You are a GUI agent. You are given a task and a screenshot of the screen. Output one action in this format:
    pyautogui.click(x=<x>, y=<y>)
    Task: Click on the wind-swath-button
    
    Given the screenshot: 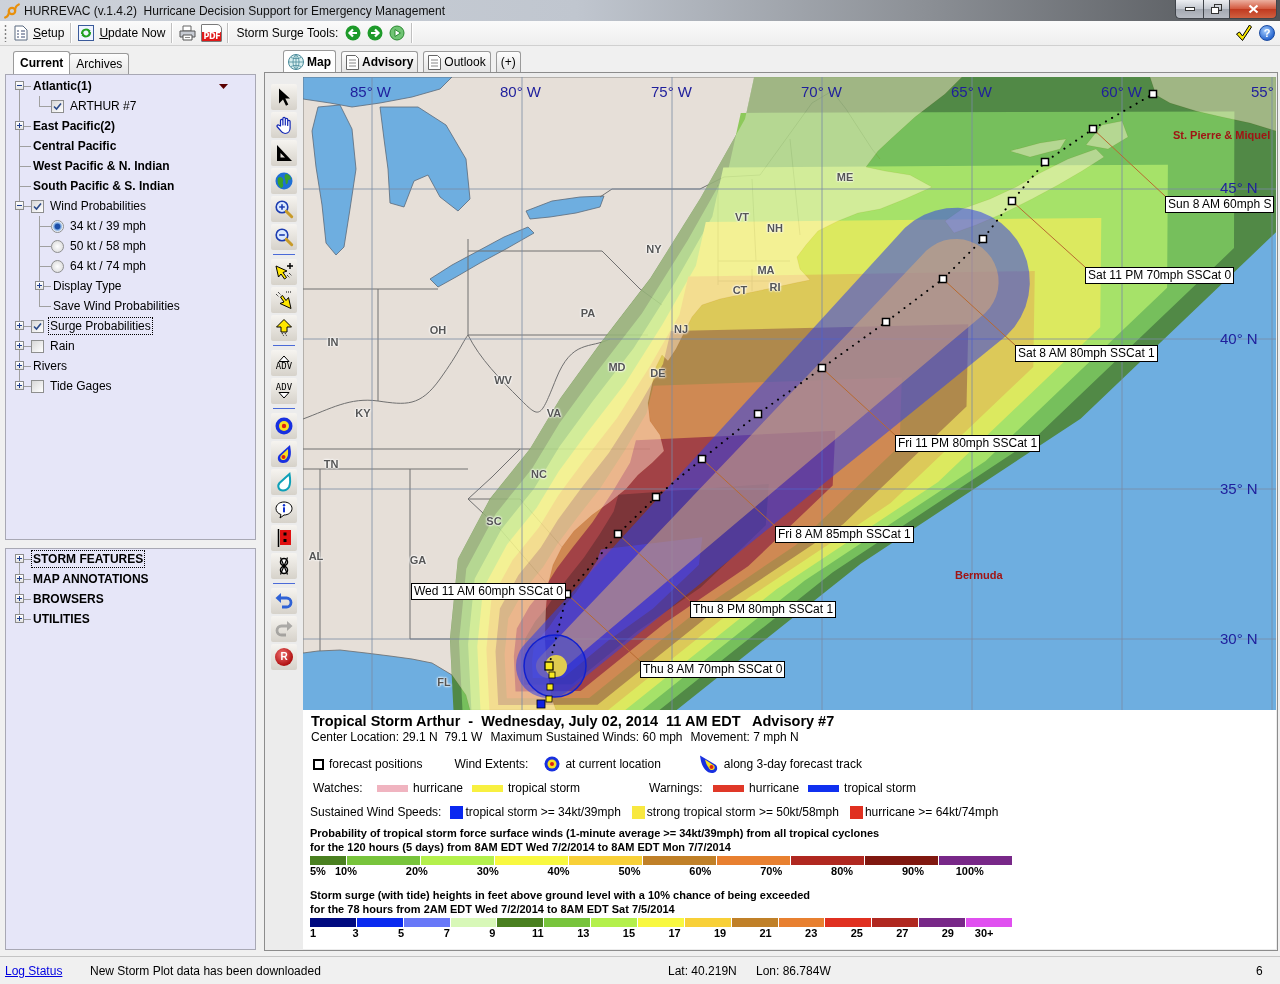 What is the action you would take?
    pyautogui.click(x=284, y=454)
    